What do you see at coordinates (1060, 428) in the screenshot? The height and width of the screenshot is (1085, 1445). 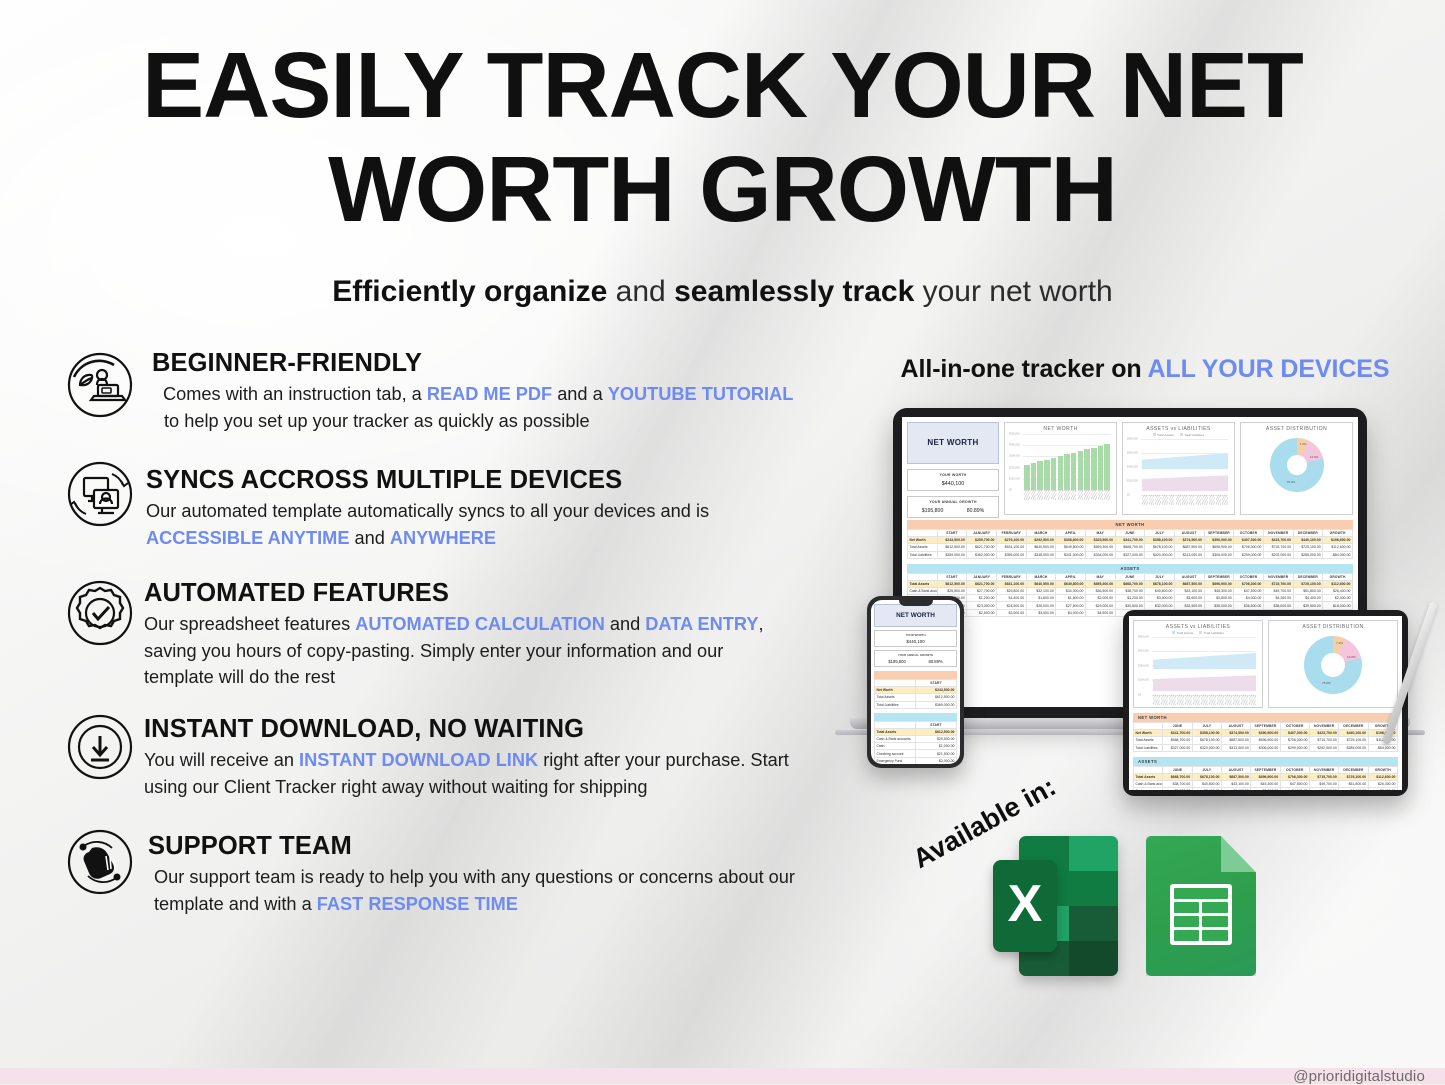 I see `chart-title: NET WORTH` at bounding box center [1060, 428].